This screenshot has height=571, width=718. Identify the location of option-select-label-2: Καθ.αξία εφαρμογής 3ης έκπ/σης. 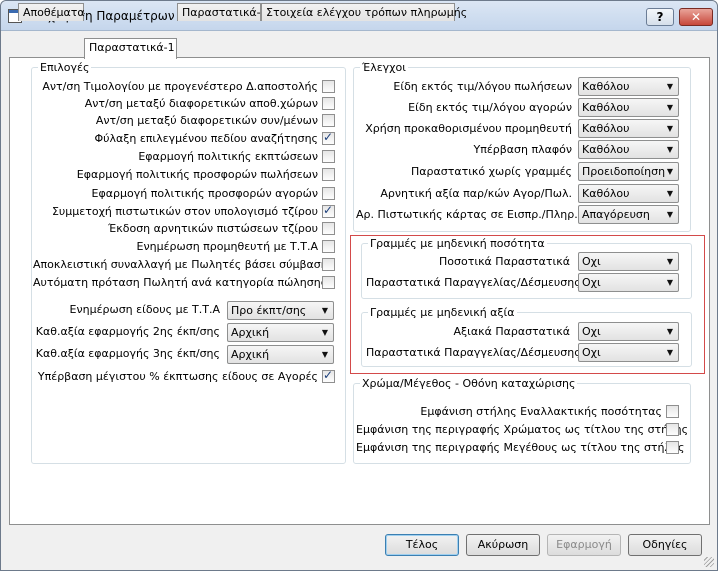
(127, 353).